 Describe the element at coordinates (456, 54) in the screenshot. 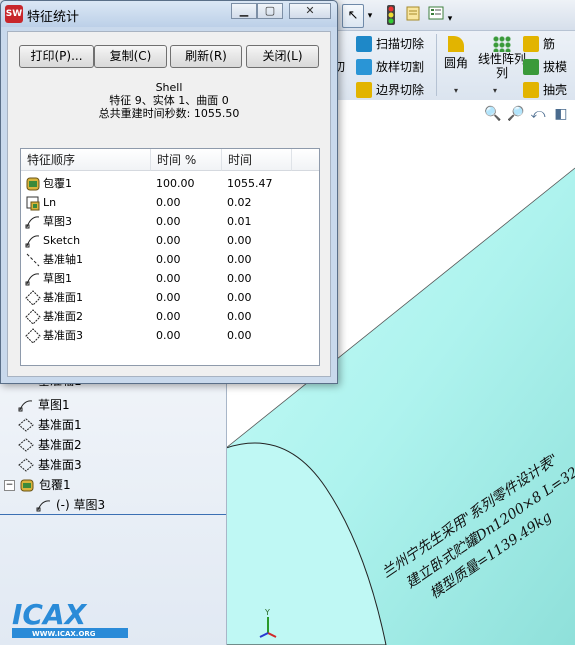

I see `ribbon-fillet: 圆角` at that location.